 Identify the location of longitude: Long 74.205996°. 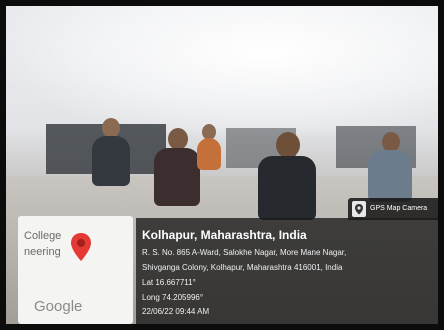
(173, 297).